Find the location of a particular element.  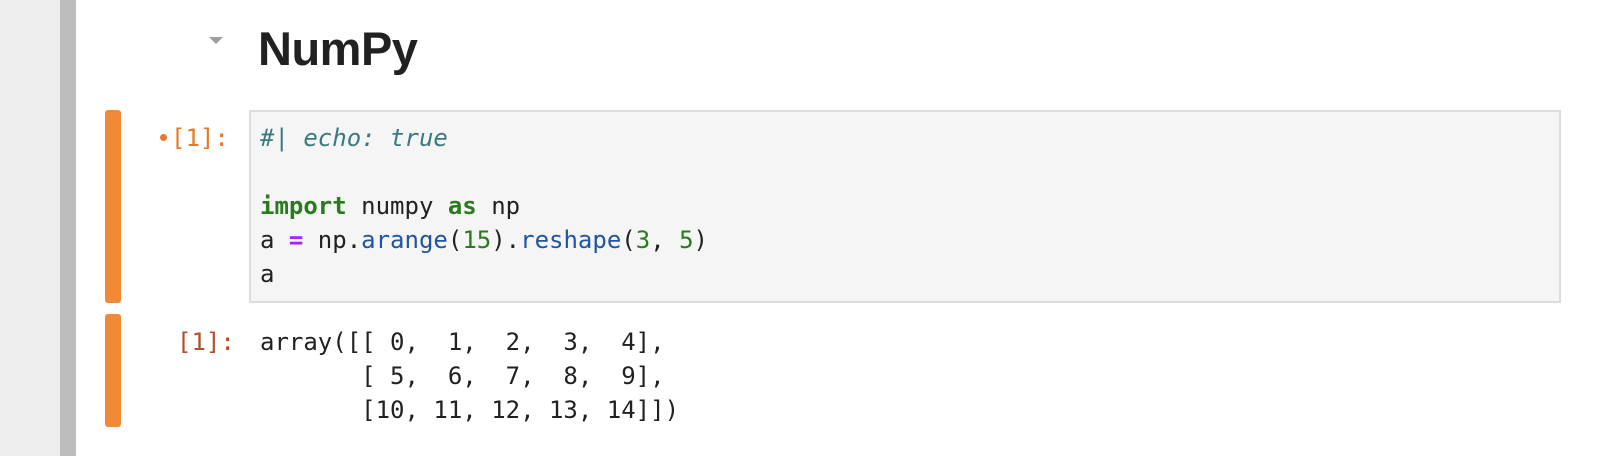

code-token-operator: = is located at coordinates (296, 240).